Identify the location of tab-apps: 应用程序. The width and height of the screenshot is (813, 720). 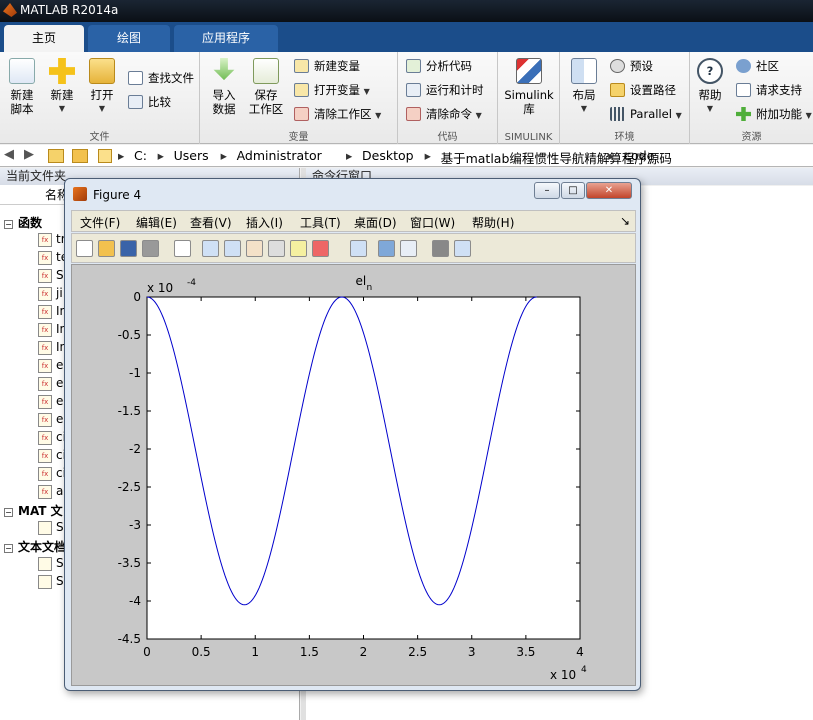
(226, 38).